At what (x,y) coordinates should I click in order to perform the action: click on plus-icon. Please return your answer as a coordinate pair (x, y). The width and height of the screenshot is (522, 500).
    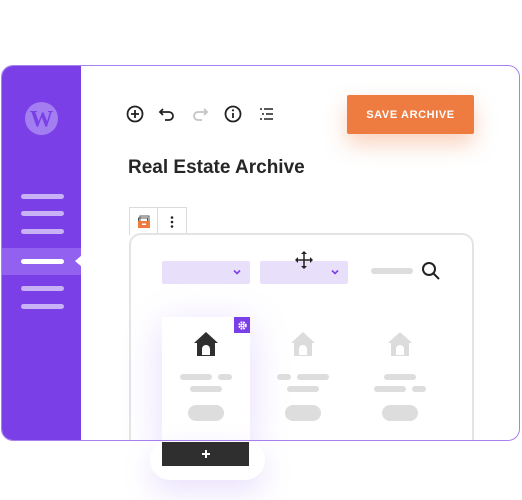
    Looking at the image, I should click on (205, 454).